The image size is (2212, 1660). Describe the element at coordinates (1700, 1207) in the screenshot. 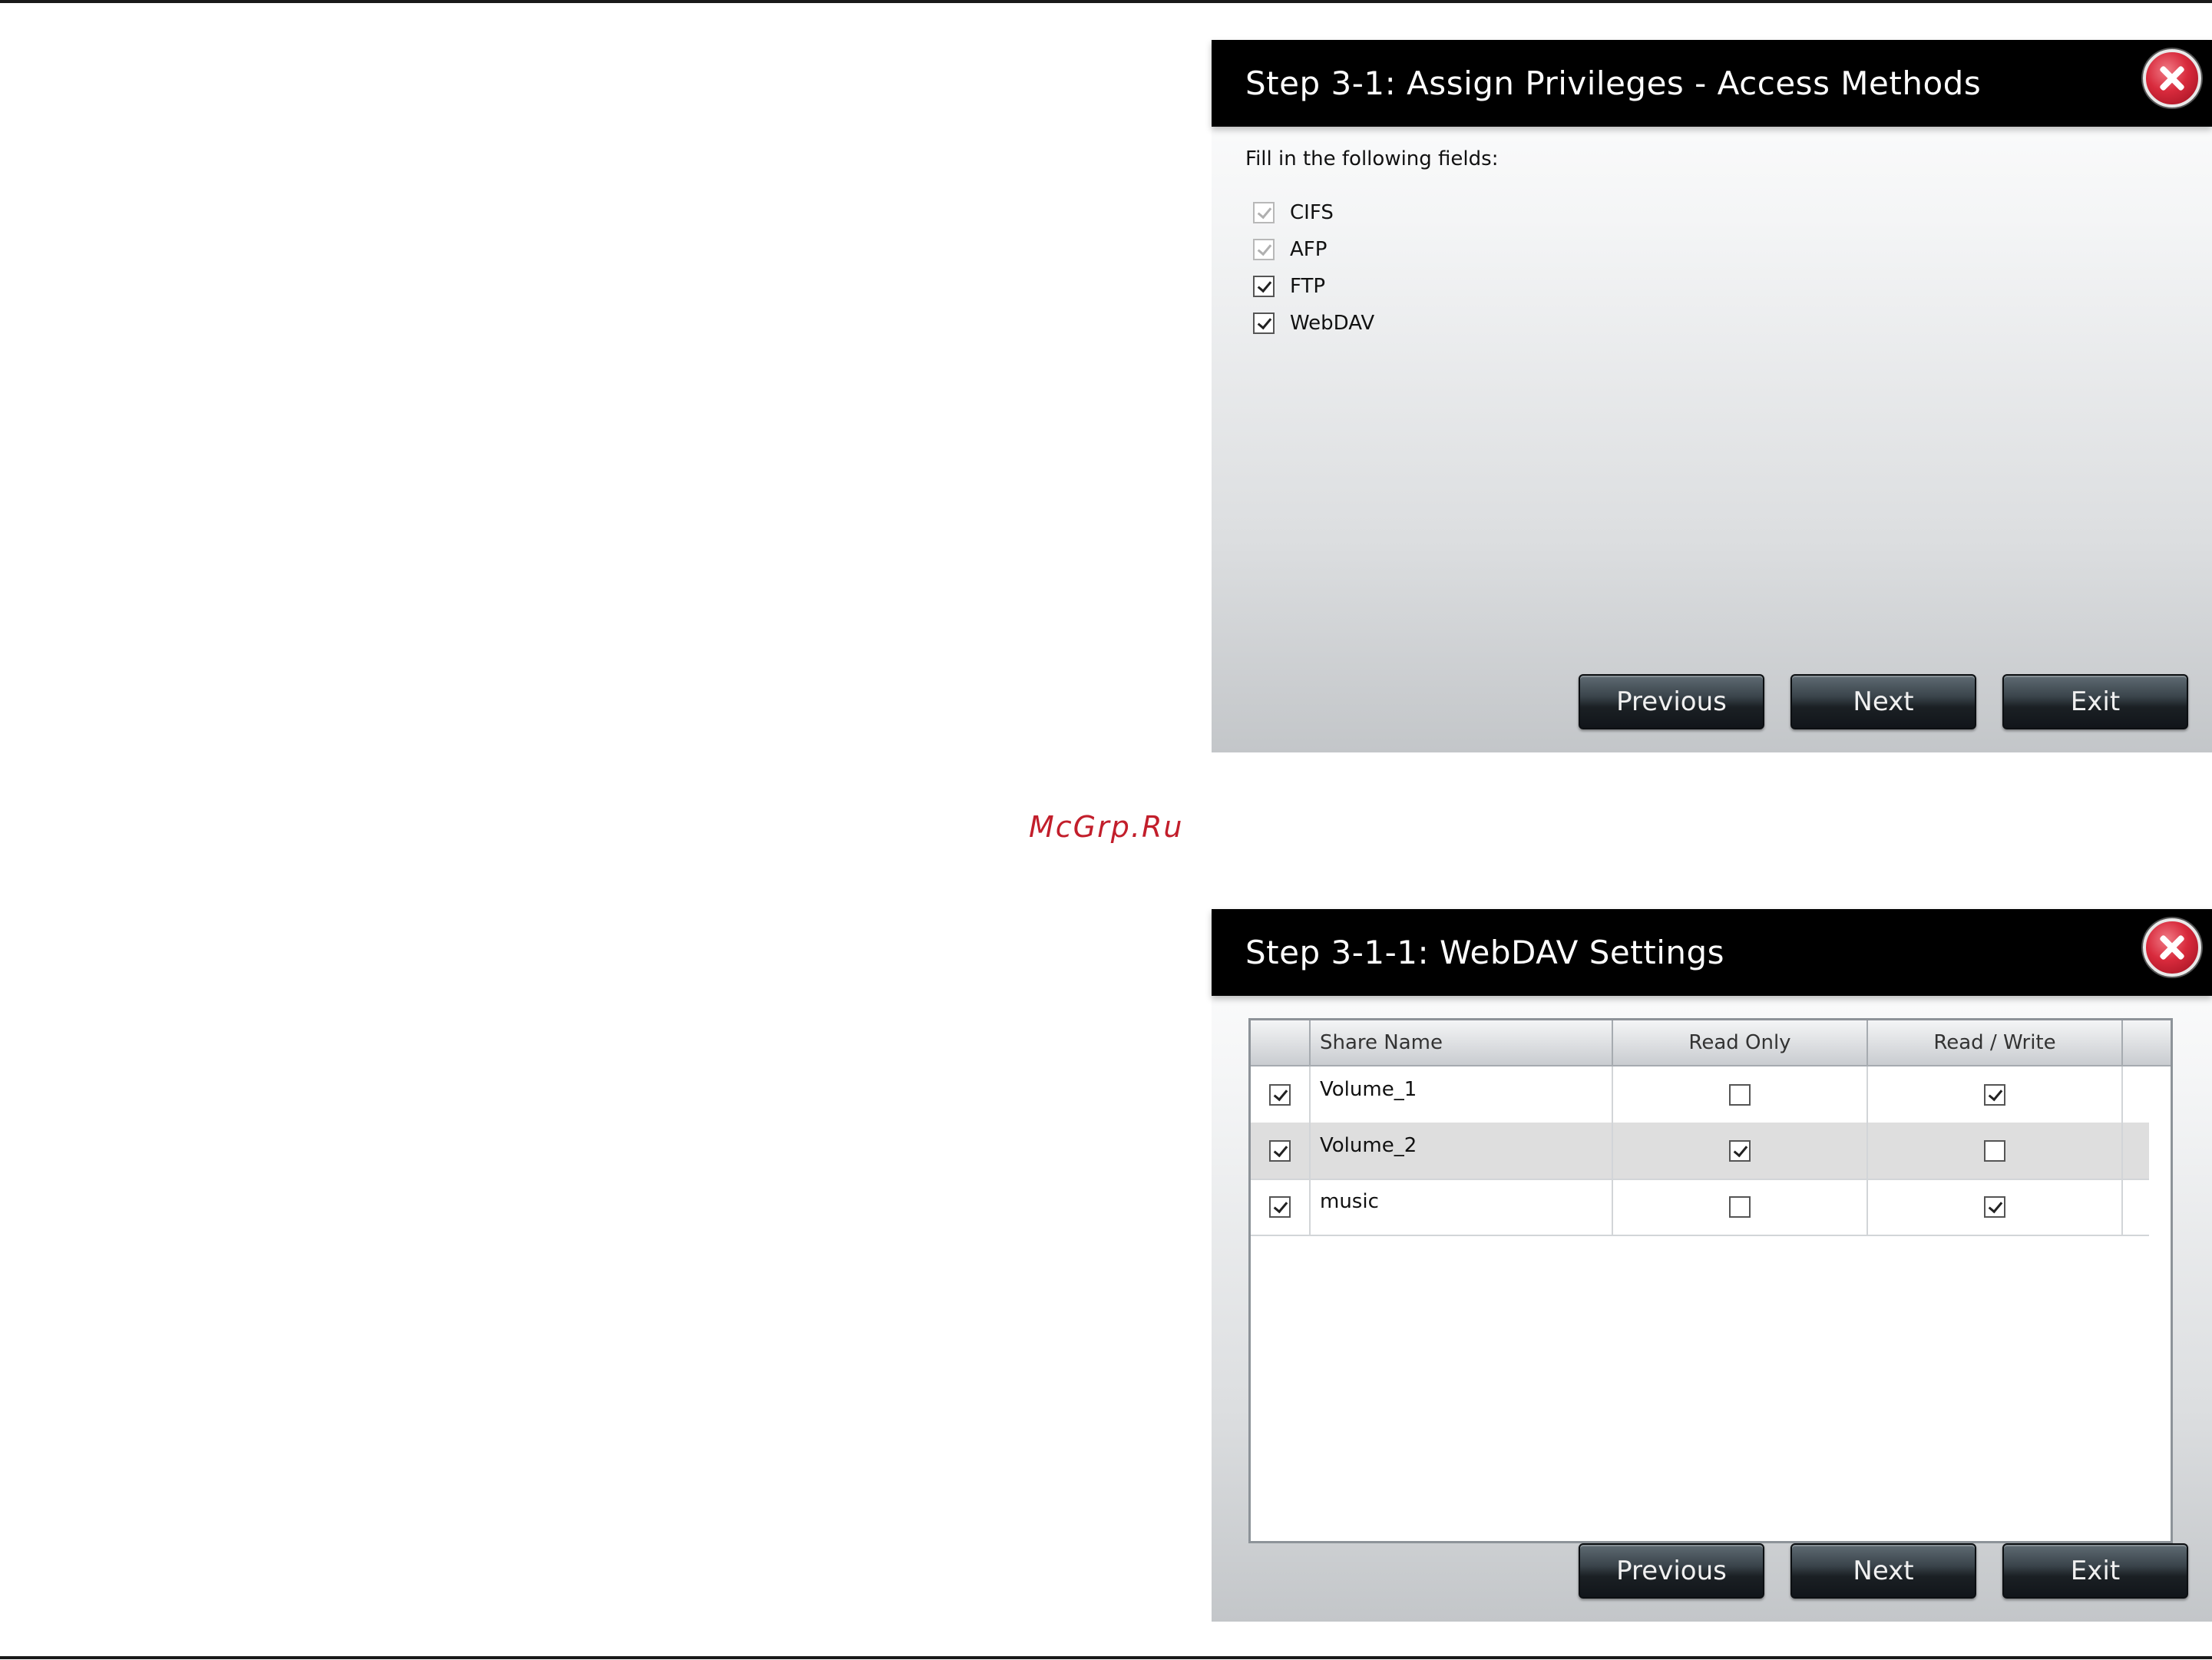

I see `table-row: music` at that location.